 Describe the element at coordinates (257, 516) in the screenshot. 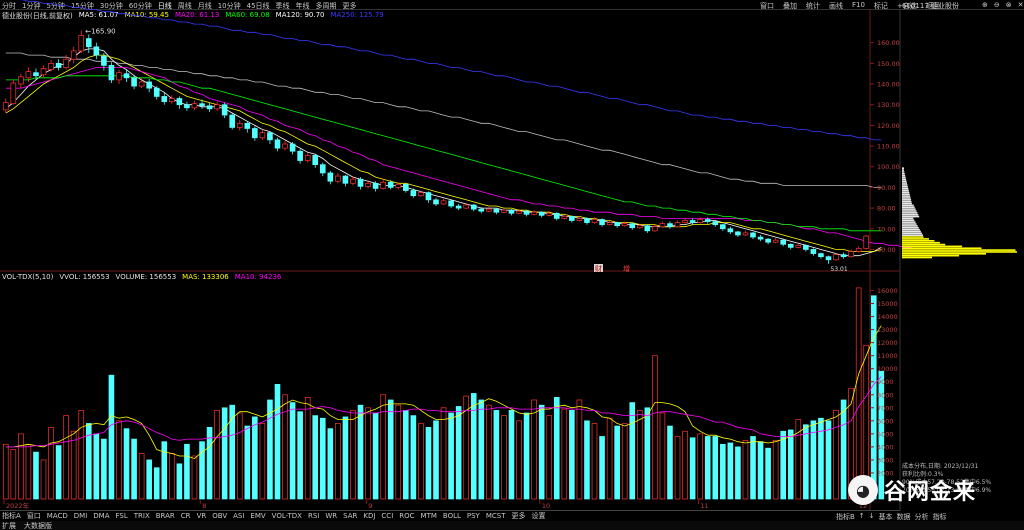

I see `indicator-tab-12: EMV` at that location.